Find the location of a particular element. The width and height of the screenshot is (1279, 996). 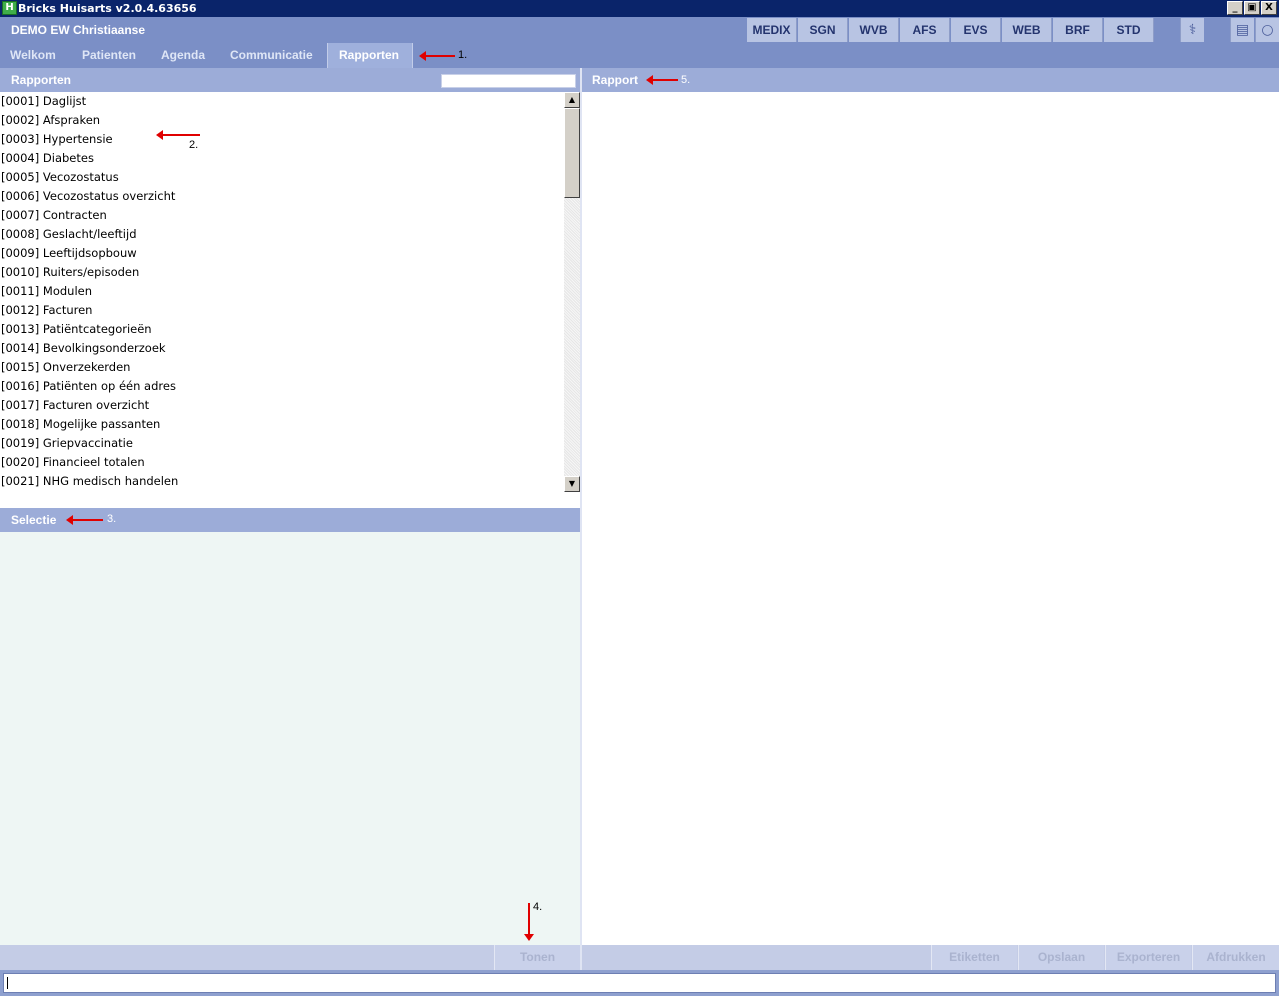

scroll-down-icon: ▼ is located at coordinates (572, 484).